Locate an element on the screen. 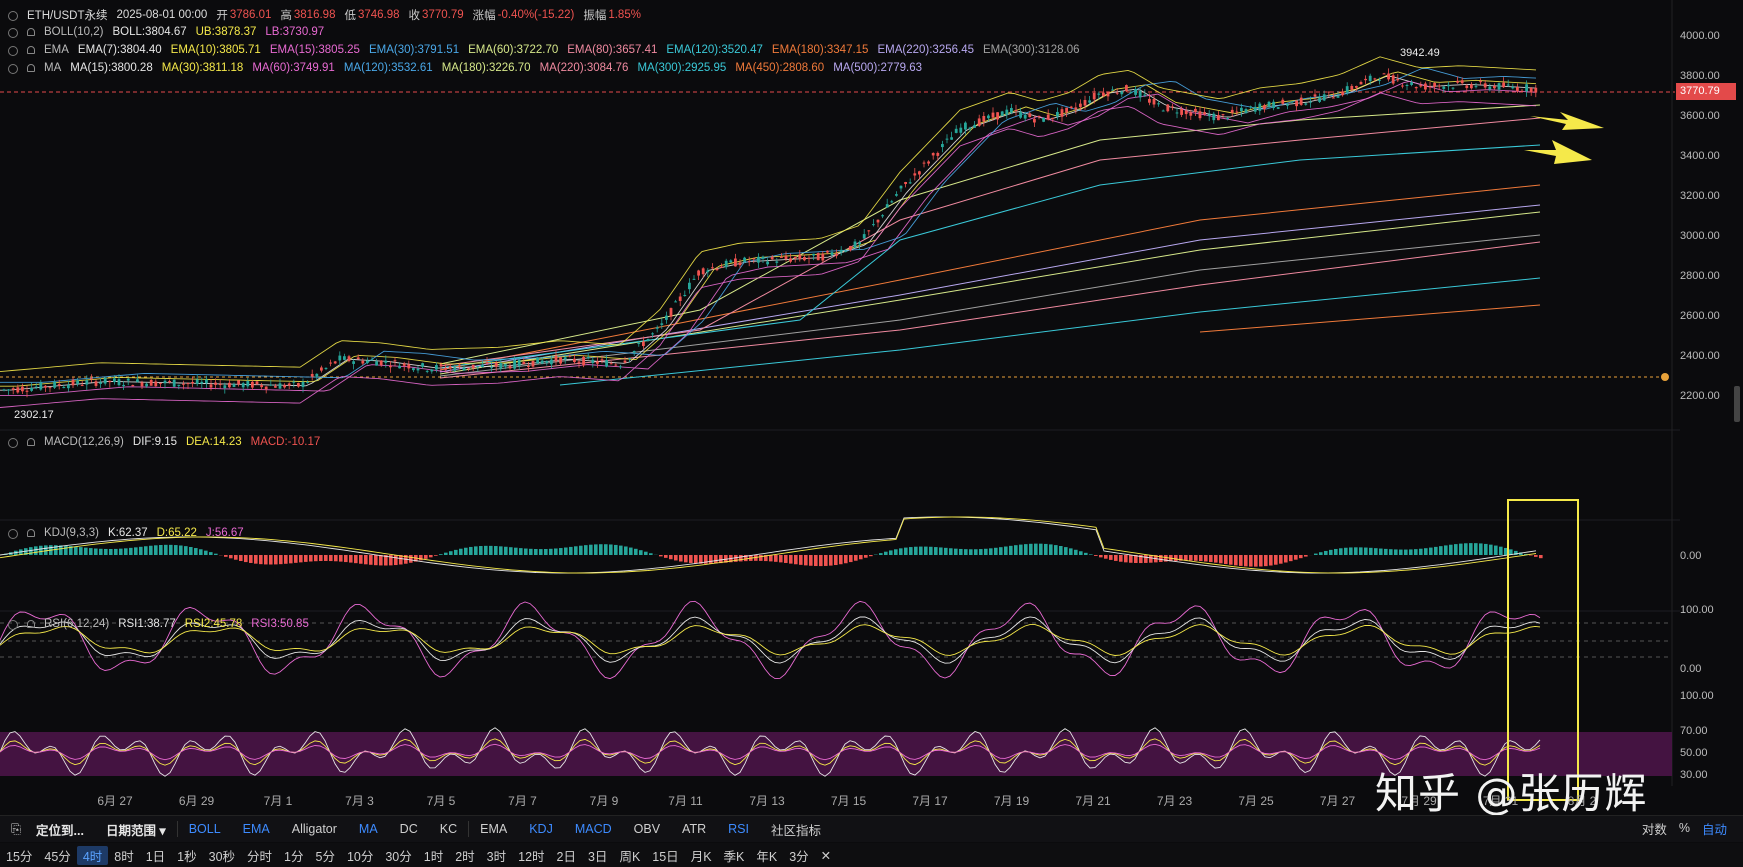 The image size is (1743, 867). interval-option: 12时 is located at coordinates (531, 855).